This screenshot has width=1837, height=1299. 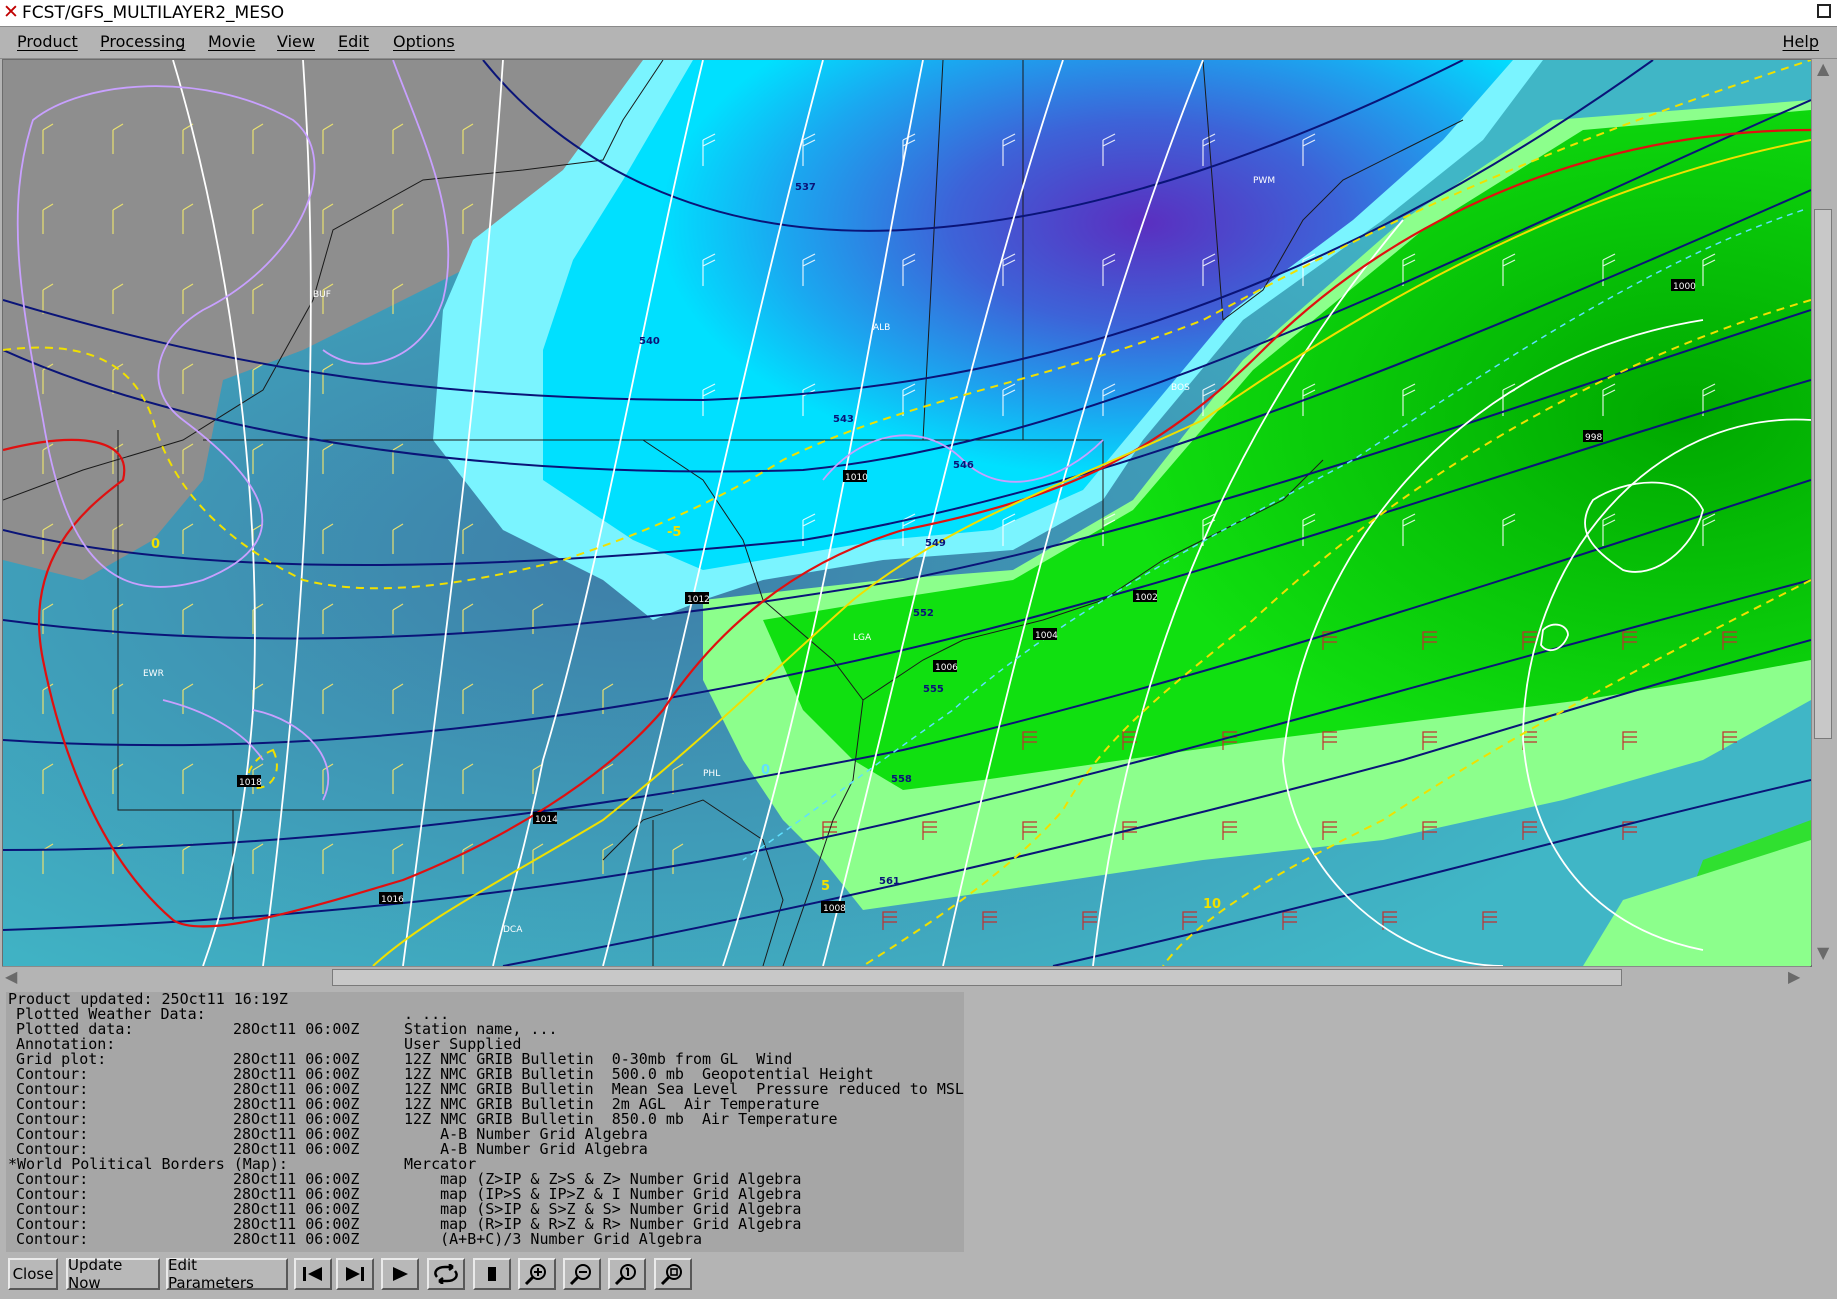 I want to click on first-frame-icon, so click(x=312, y=1274).